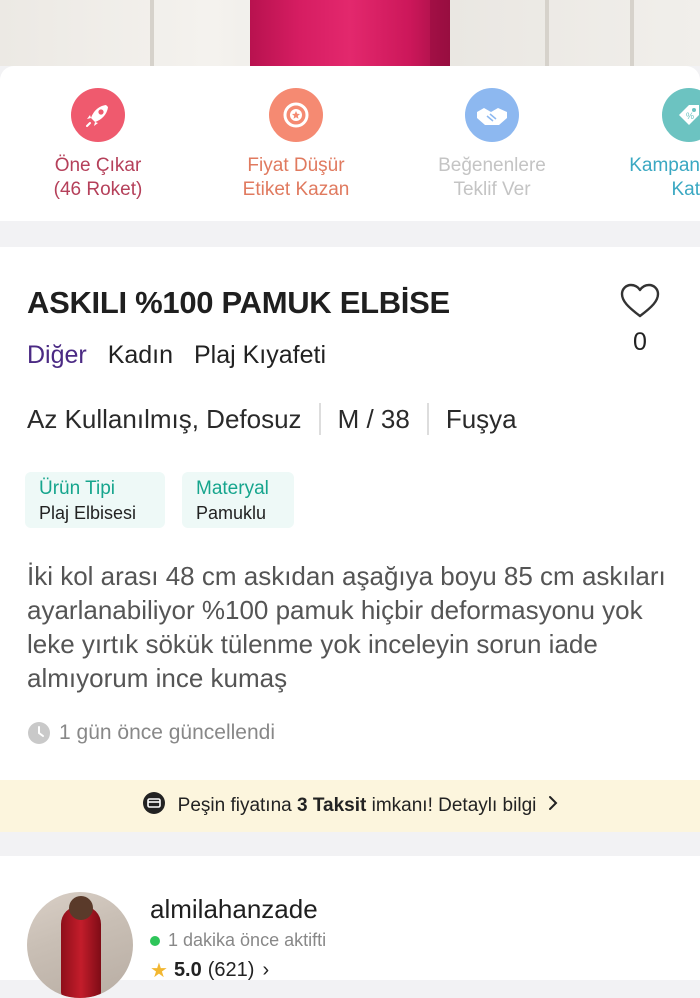 This screenshot has width=700, height=998. Describe the element at coordinates (553, 806) in the screenshot. I see `chevron-right-icon` at that location.